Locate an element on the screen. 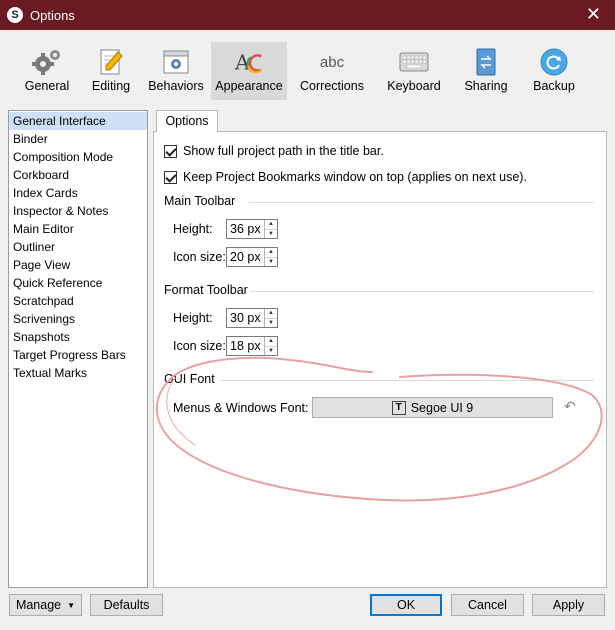 This screenshot has width=615, height=630. keep-bookmarks-checkbox is located at coordinates (170, 177).